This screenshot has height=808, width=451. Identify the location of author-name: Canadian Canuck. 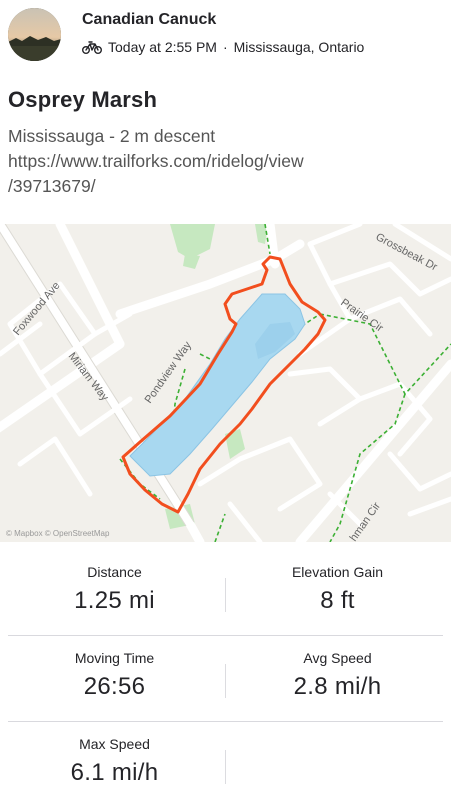
(149, 20).